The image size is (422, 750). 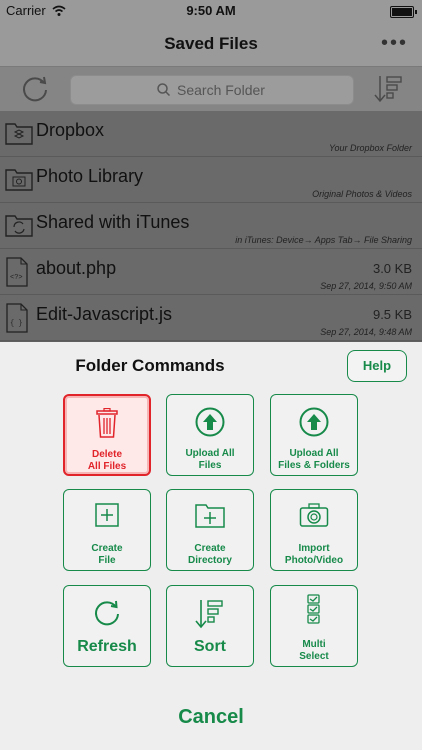 I want to click on create-directory-button: Create Directory, so click(x=210, y=530).